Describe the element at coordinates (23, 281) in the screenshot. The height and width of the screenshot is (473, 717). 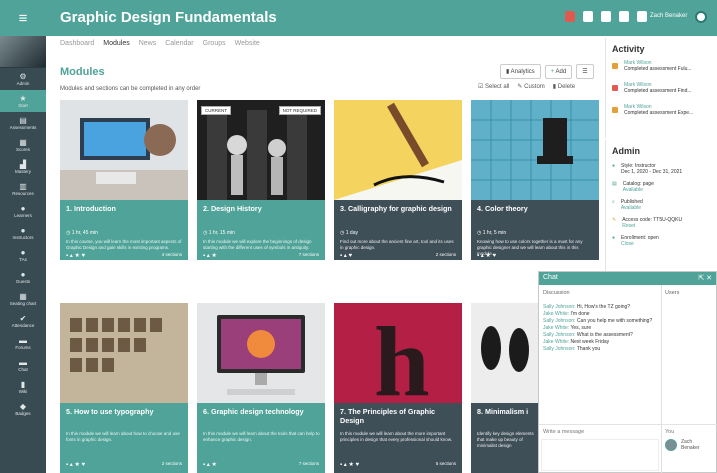
I see `sidebar-item-label: Guests` at that location.